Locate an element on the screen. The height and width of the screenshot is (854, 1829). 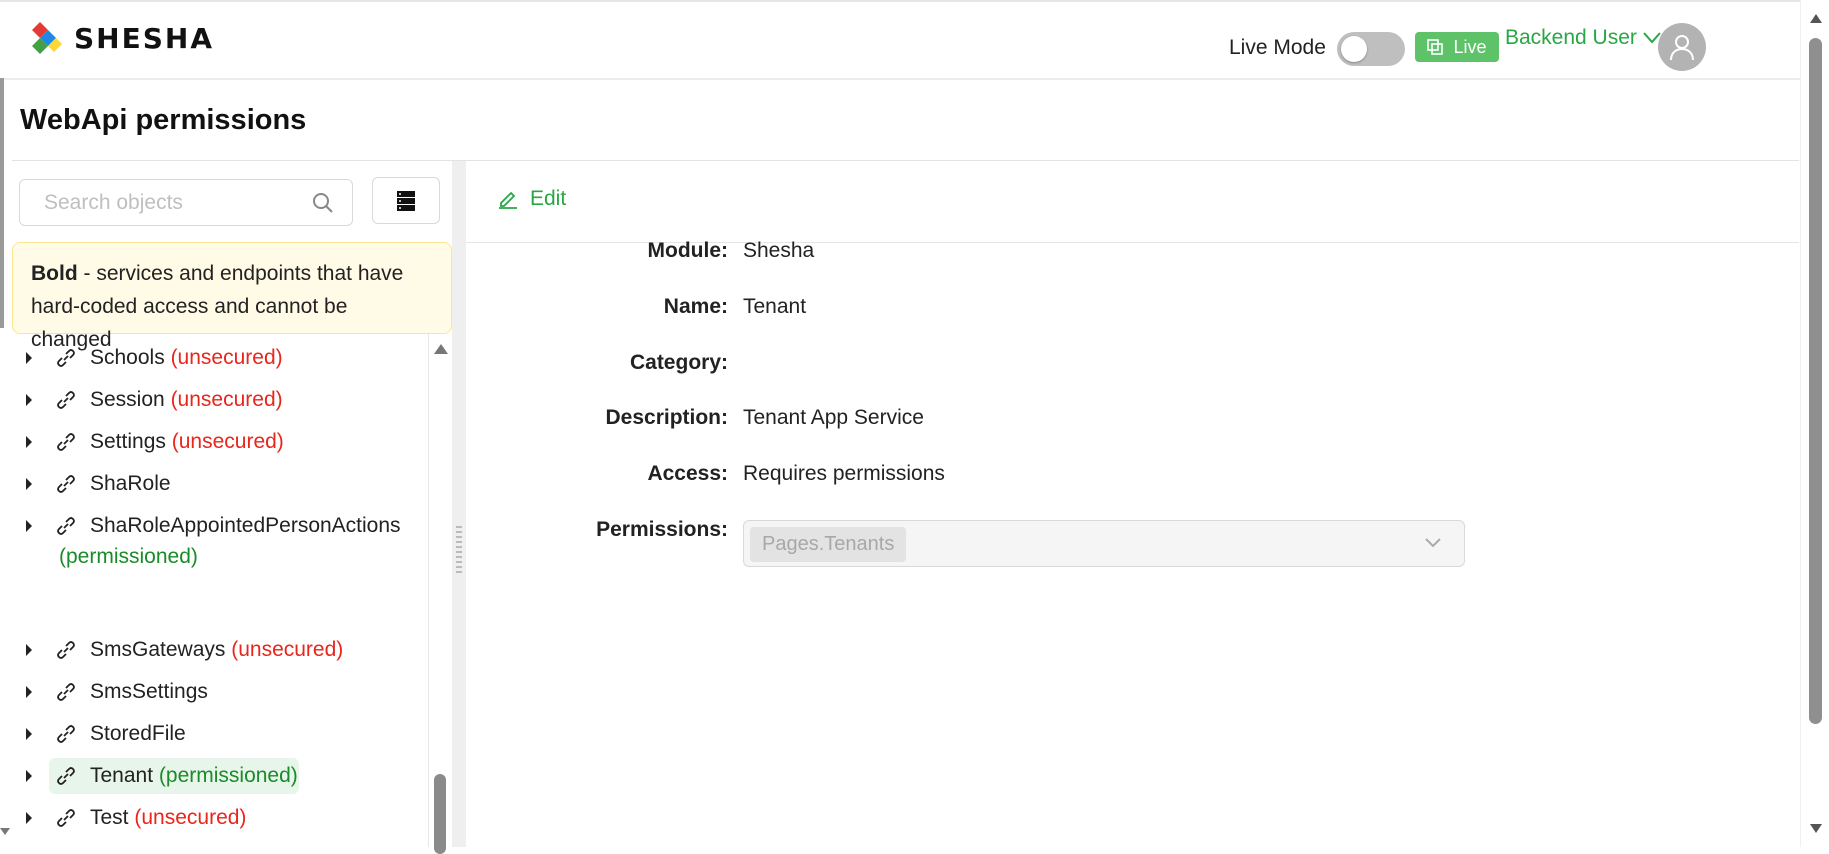
tree-node-sharole: ShaRole is located at coordinates (217, 484).